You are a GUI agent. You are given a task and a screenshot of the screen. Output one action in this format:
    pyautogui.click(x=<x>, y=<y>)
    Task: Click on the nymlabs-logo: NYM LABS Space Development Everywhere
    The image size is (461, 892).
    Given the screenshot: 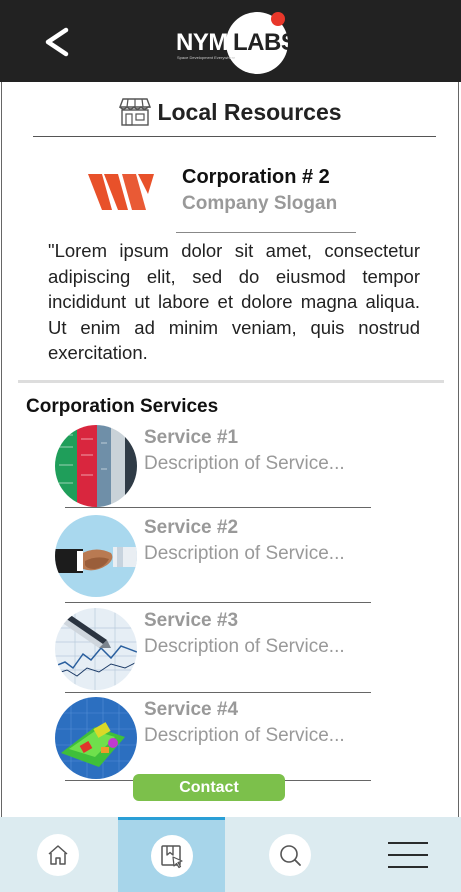 What is the action you would take?
    pyautogui.click(x=234, y=43)
    